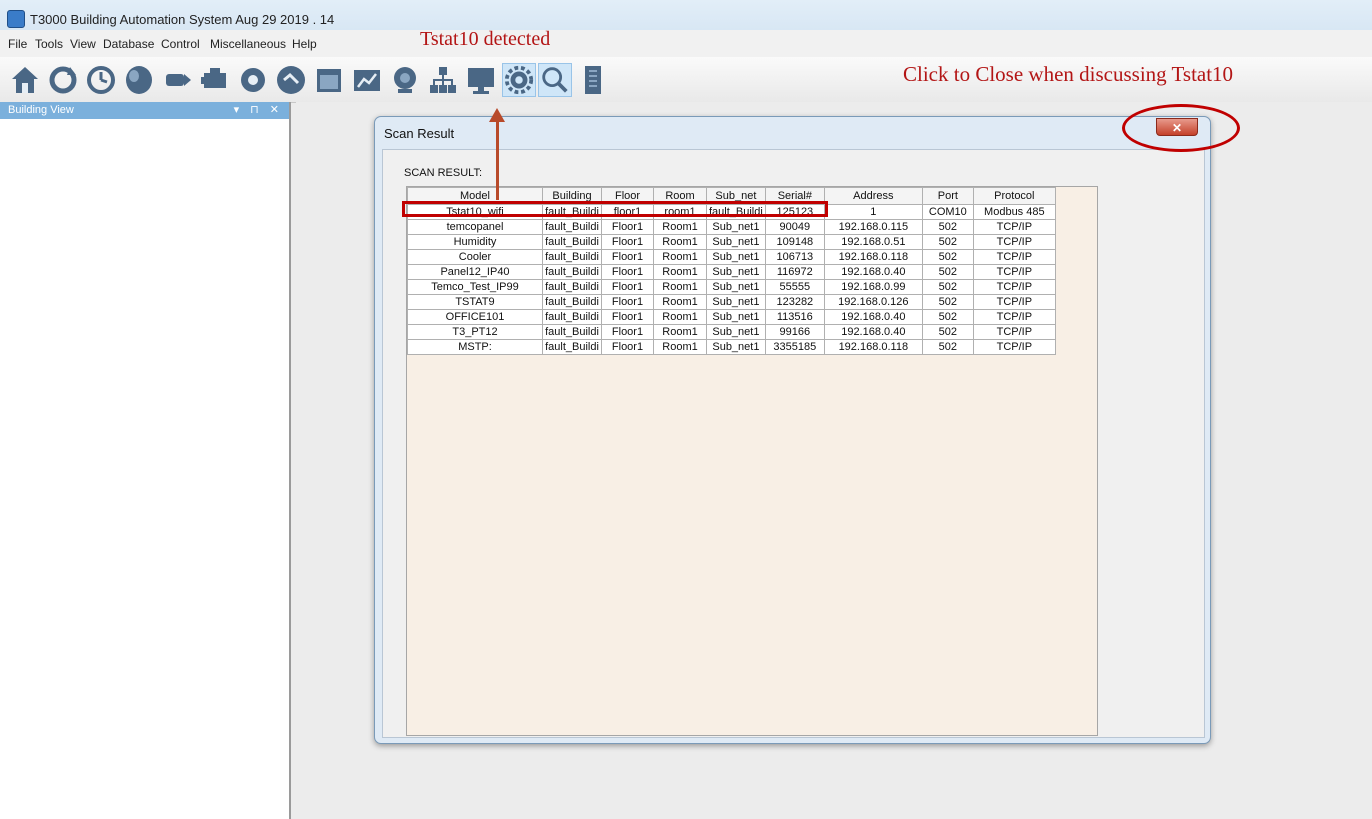 The width and height of the screenshot is (1372, 819). Describe the element at coordinates (177, 80) in the screenshot. I see `output-icon` at that location.